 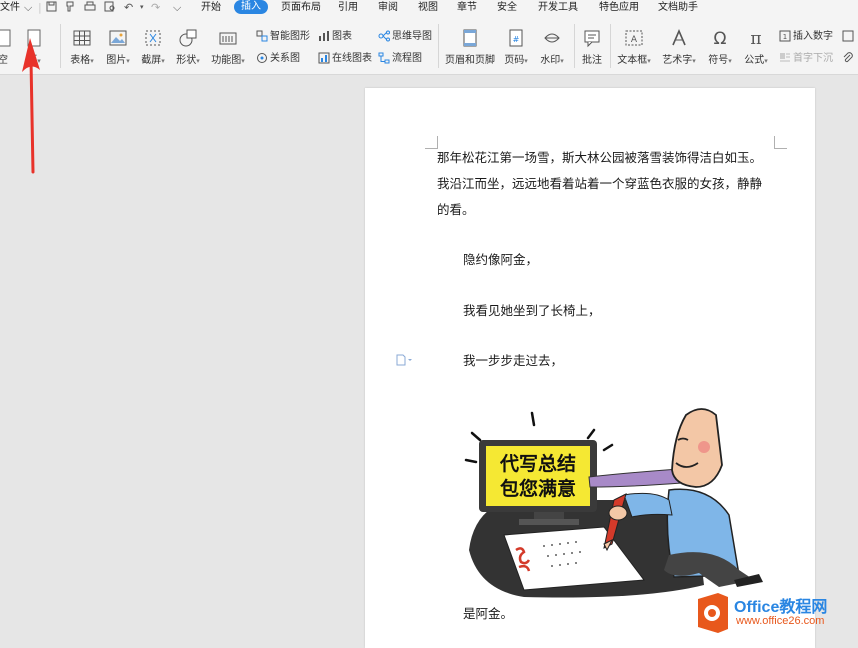 I want to click on textbox-icon: A, so click(x=634, y=38).